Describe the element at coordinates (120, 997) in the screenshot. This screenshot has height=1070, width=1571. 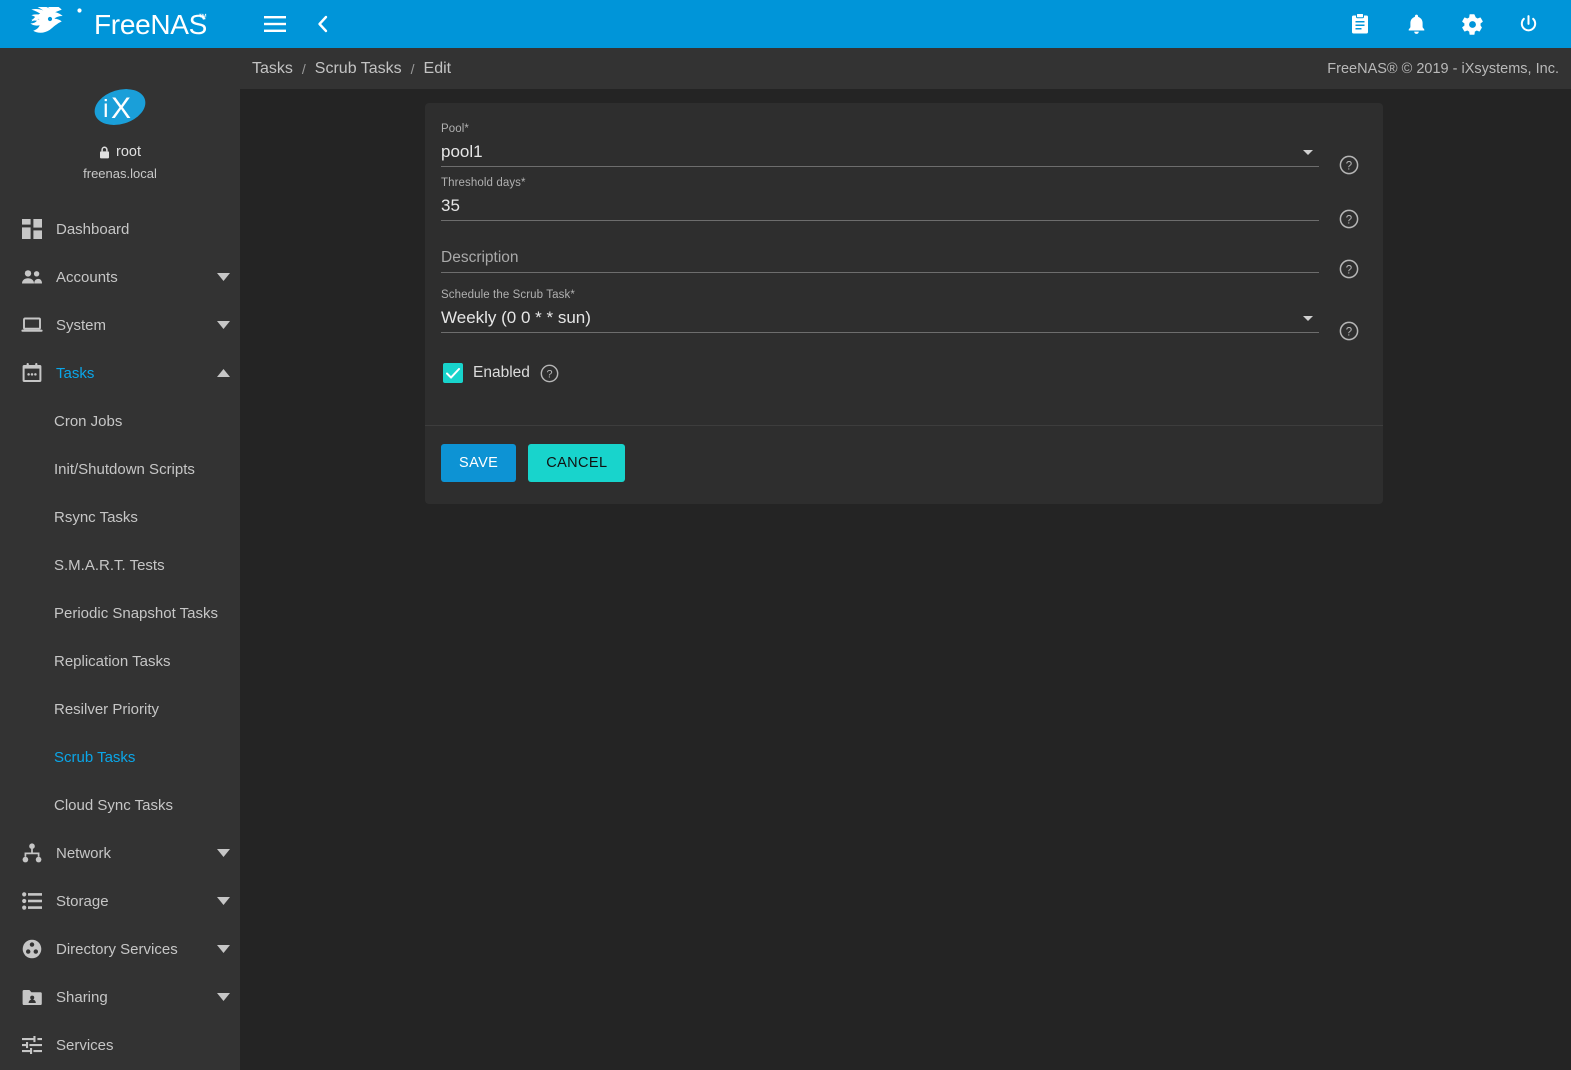
I see `sidebar-item-sharing: Sharing` at that location.